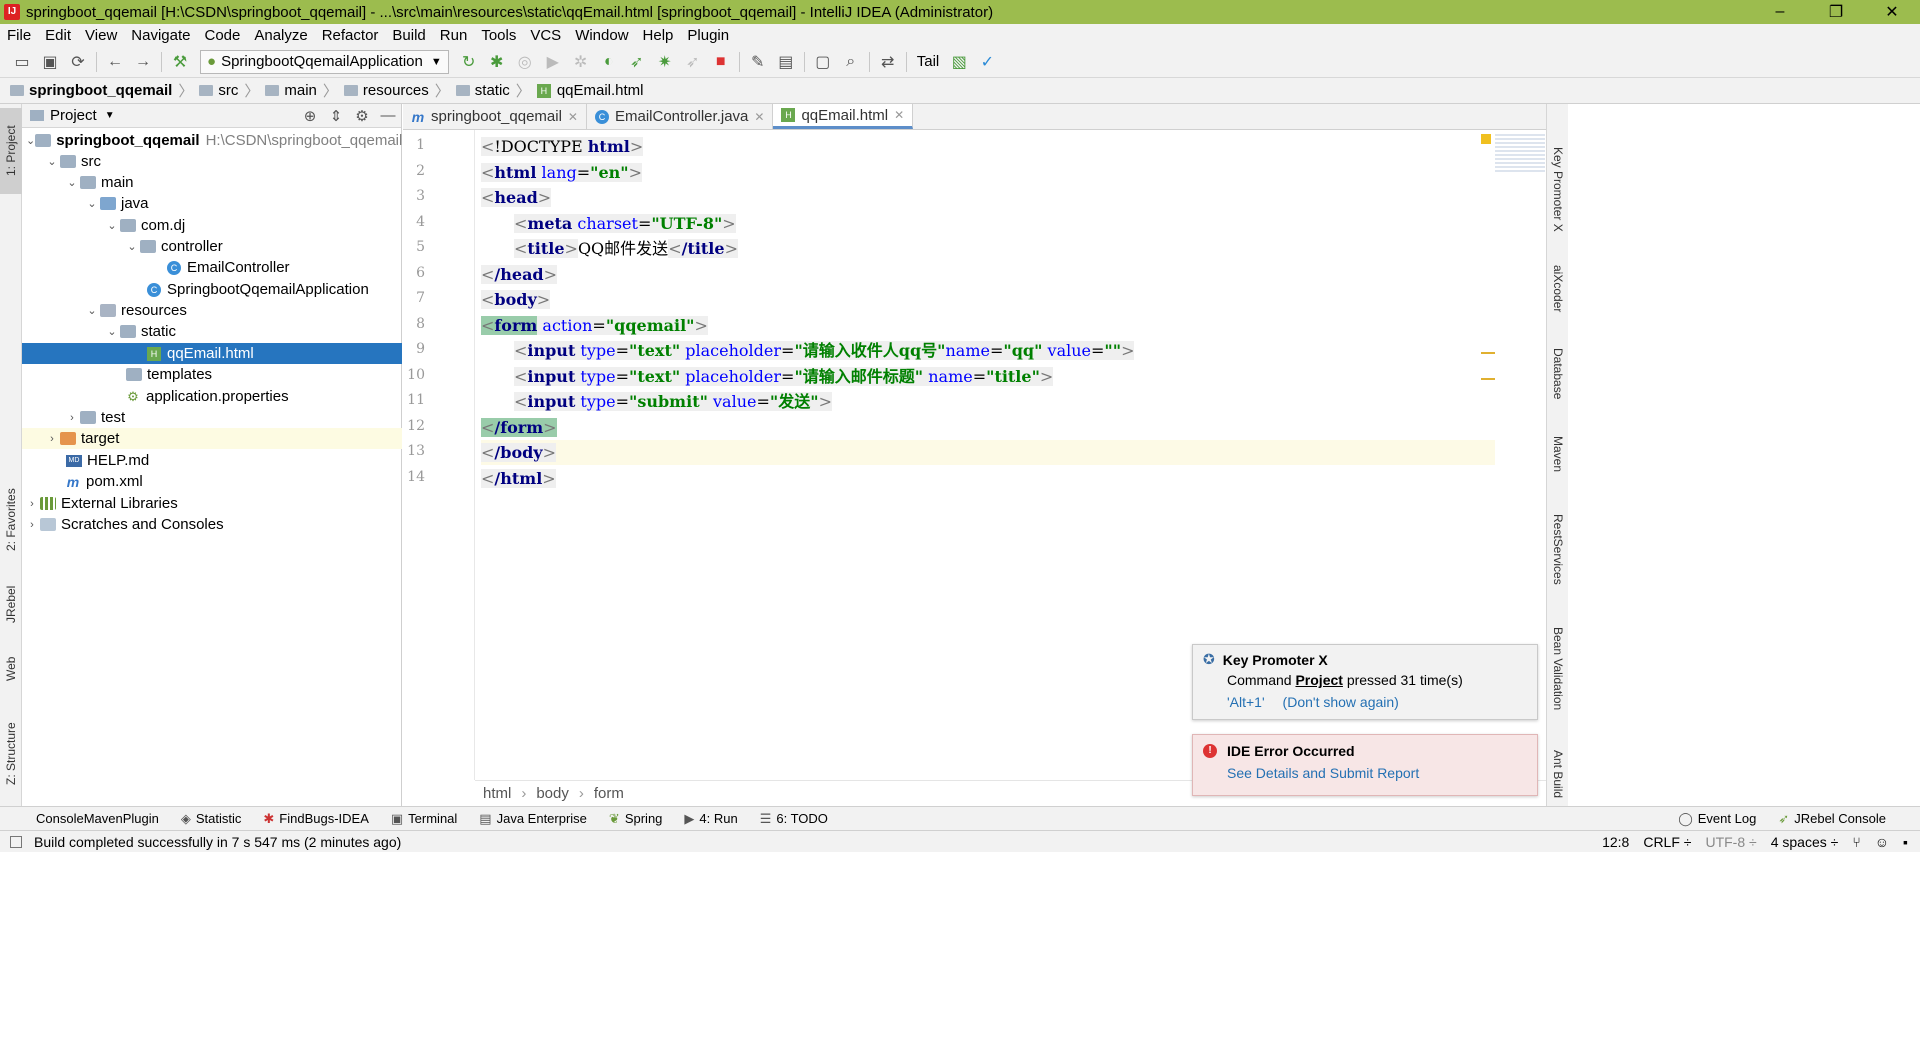 The width and height of the screenshot is (1920, 1042). What do you see at coordinates (336, 116) in the screenshot?
I see `collapse-all-icon: ⇕` at bounding box center [336, 116].